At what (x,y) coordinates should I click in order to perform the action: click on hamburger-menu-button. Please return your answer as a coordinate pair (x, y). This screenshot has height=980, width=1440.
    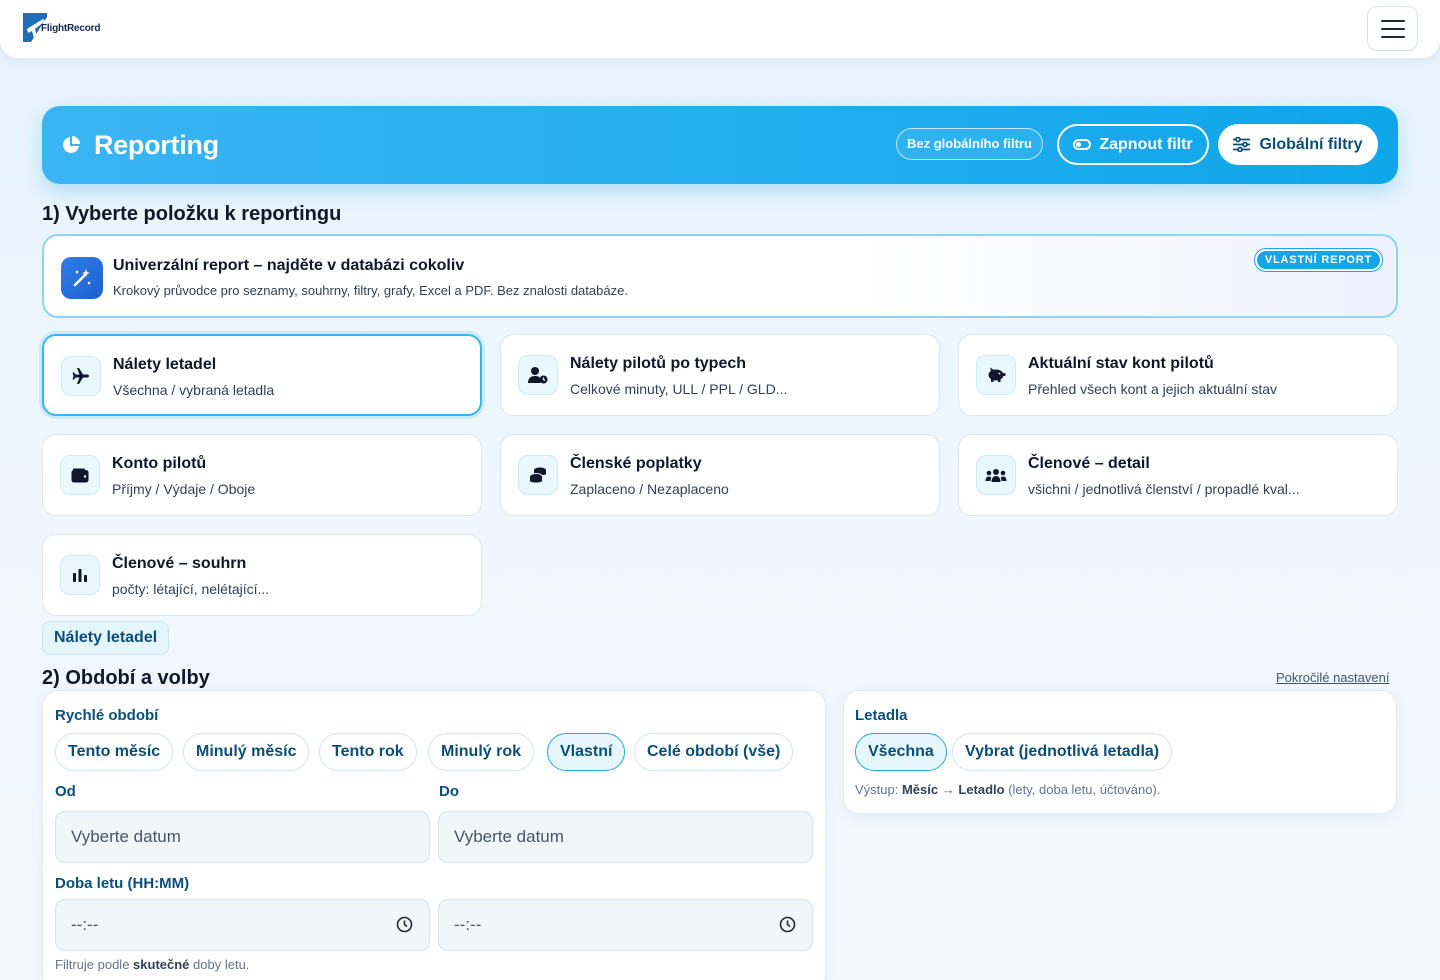
    Looking at the image, I should click on (1392, 28).